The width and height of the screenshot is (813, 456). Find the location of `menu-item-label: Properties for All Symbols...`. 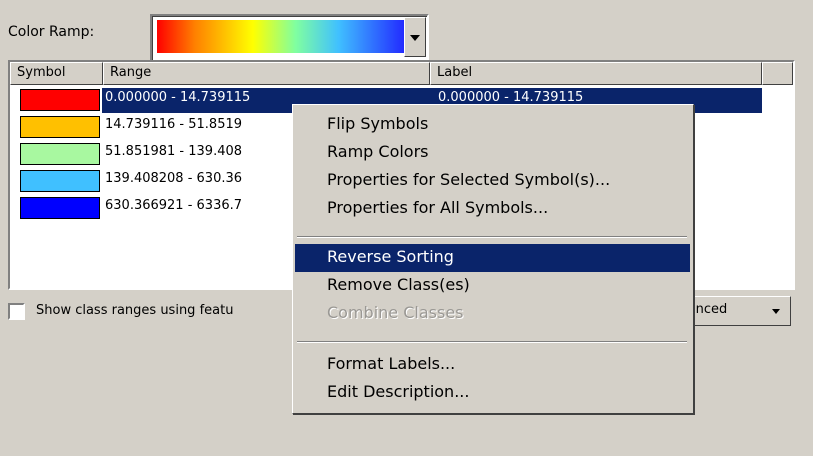

menu-item-label: Properties for All Symbols... is located at coordinates (438, 207).